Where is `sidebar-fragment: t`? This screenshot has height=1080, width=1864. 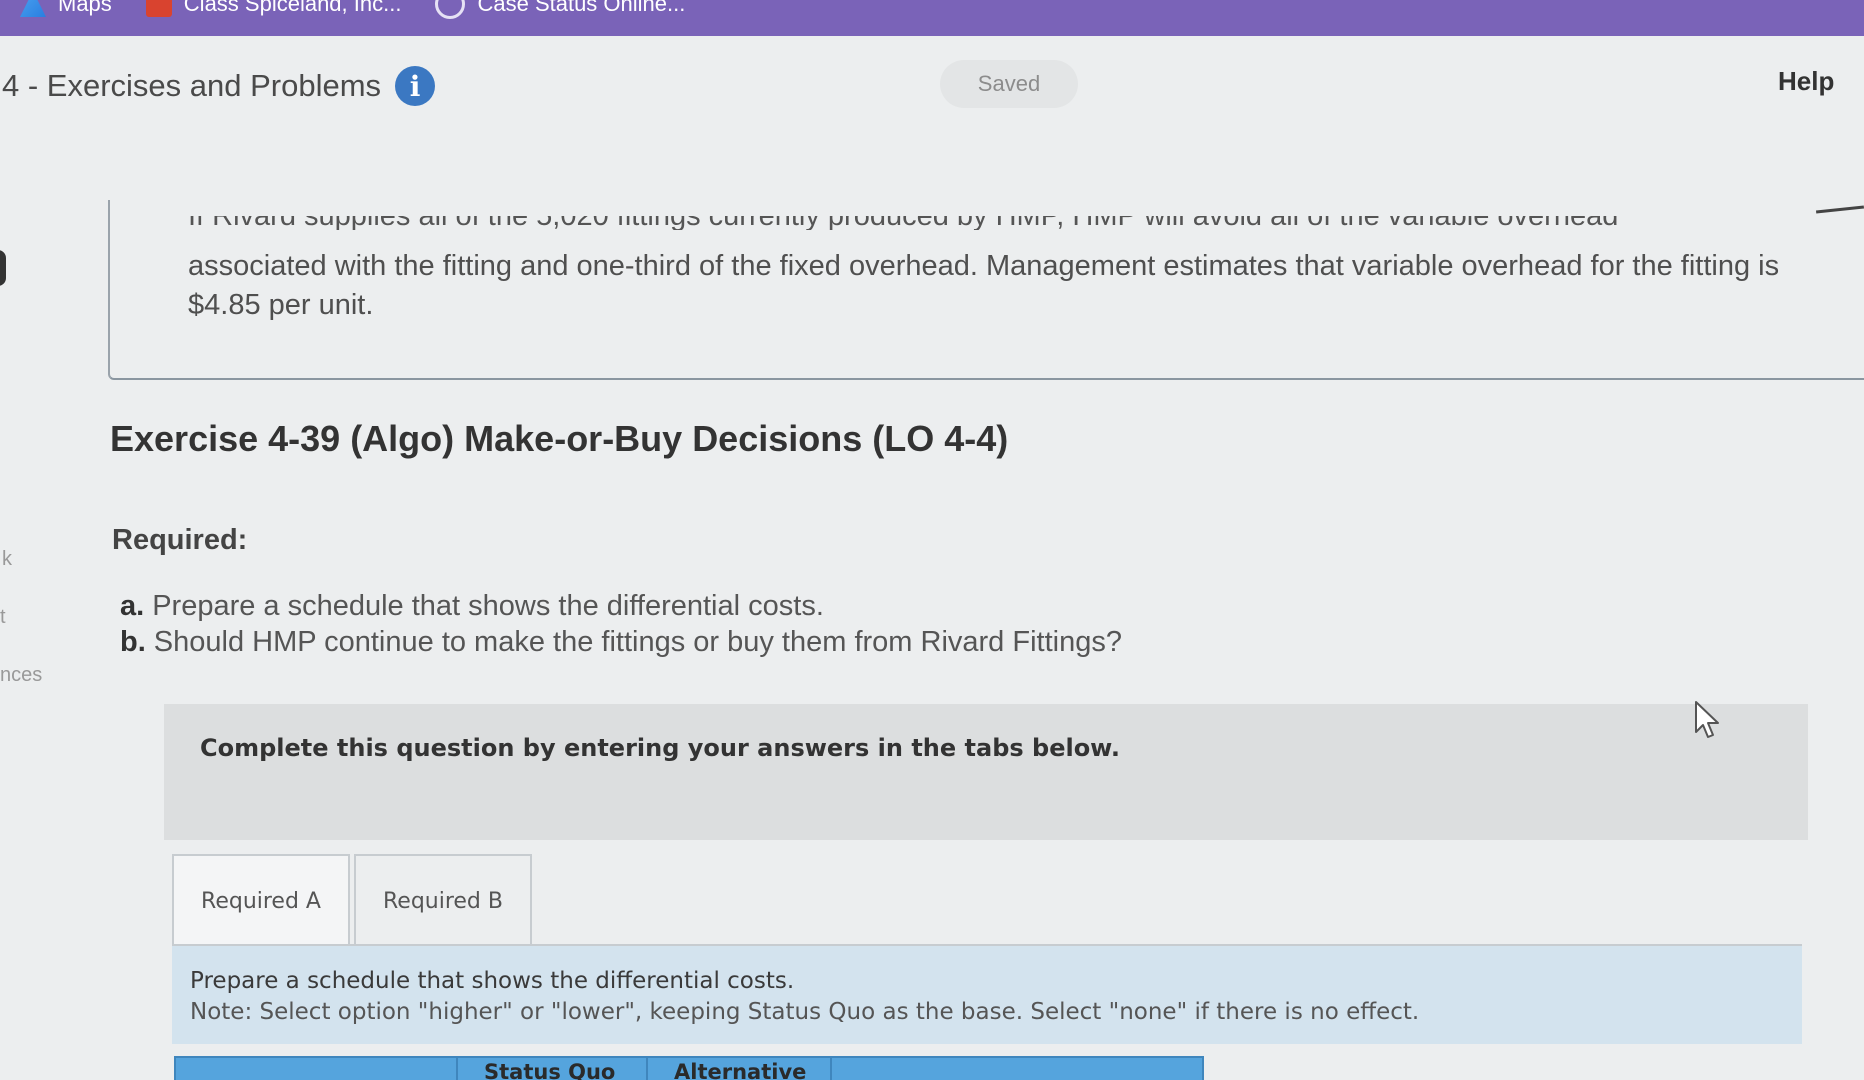 sidebar-fragment: t is located at coordinates (3, 617).